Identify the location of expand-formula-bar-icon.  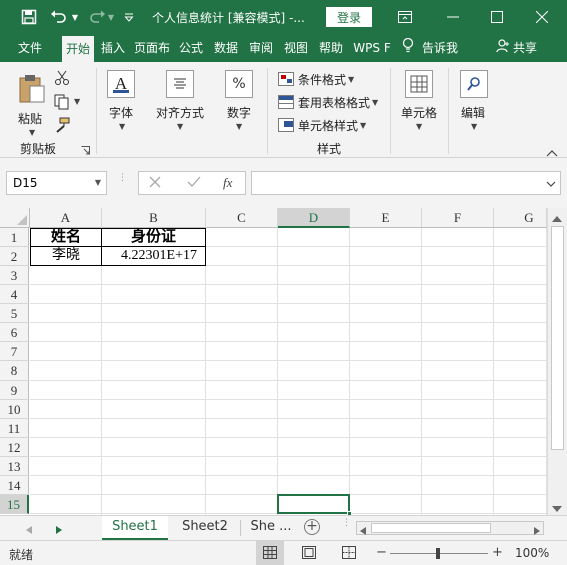
(551, 184).